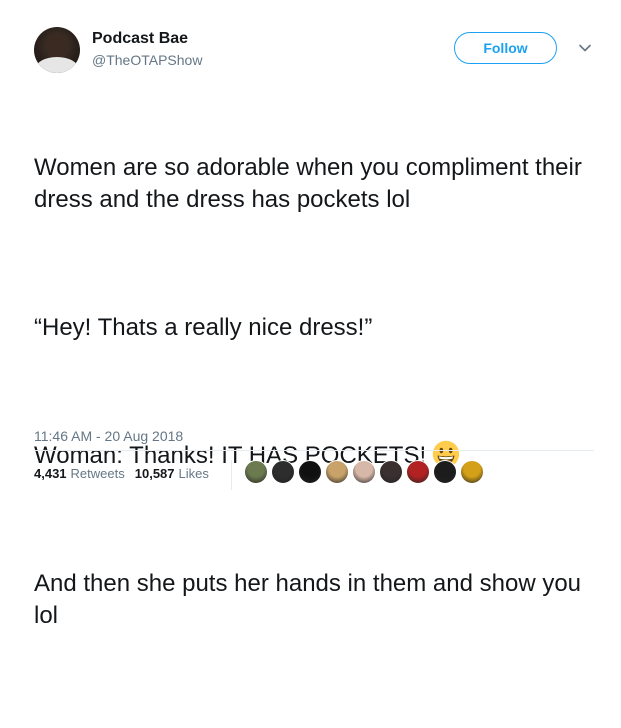 This screenshot has height=728, width=621. Describe the element at coordinates (203, 327) in the screenshot. I see `tweet-paragraph: “Hey! Thats a really nice dress!”` at that location.